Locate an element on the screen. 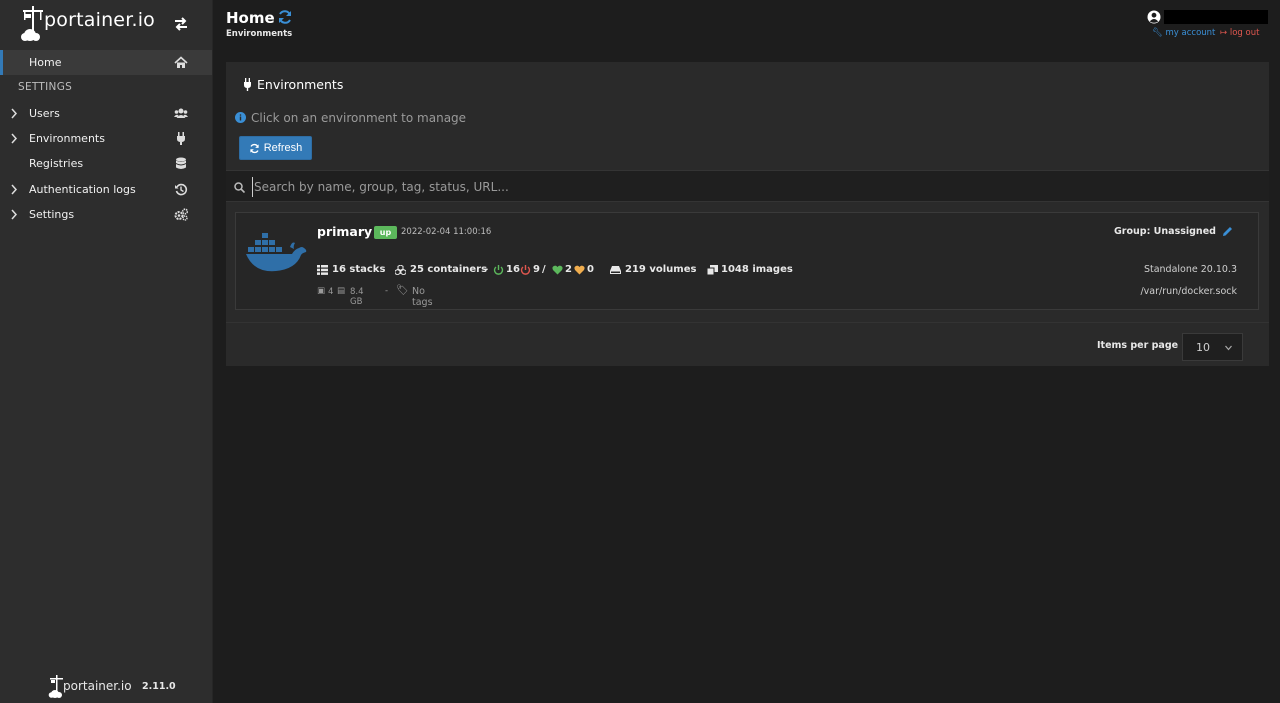 The height and width of the screenshot is (703, 1280). items-per-page-select: 10 is located at coordinates (1212, 347).